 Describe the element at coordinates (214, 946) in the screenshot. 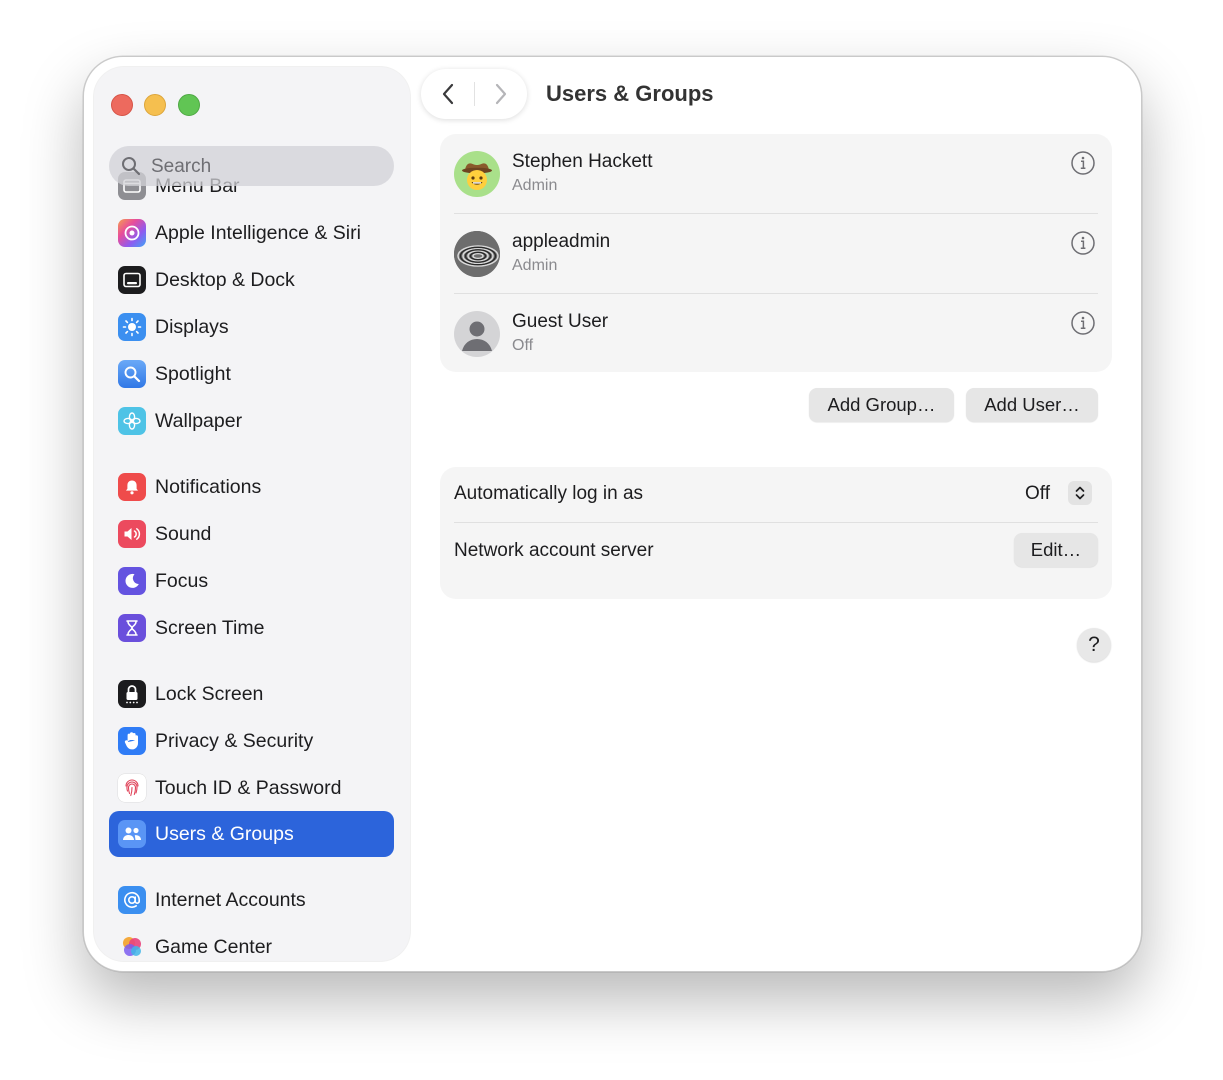

I see `sidebar-item-label: Game Center` at that location.